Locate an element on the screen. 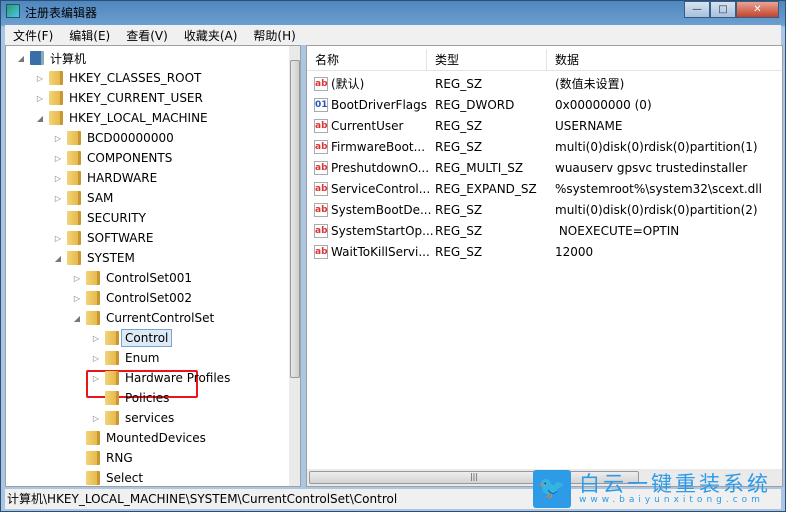  tree-node: ▷ ControlSet001 is located at coordinates (132, 278).